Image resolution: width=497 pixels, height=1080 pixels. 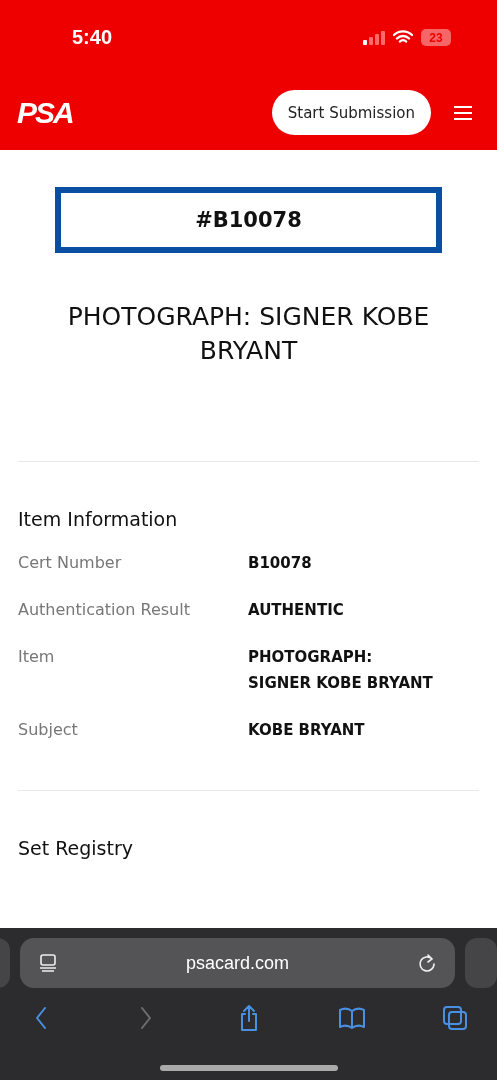 I want to click on logo: PSA, so click(x=45, y=112).